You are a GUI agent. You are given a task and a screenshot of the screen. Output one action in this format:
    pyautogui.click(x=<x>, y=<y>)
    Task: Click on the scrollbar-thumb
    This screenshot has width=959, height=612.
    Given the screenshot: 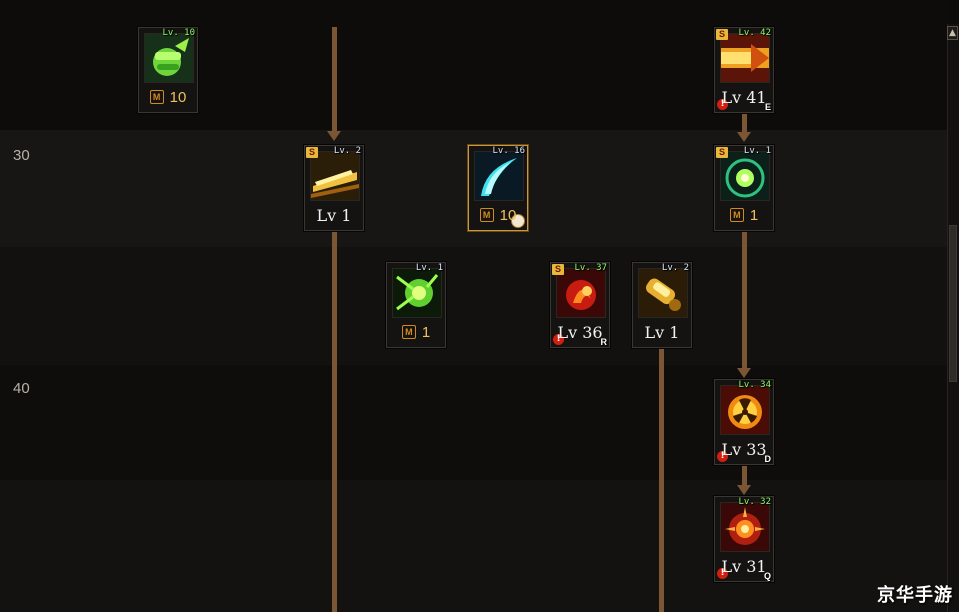 What is the action you would take?
    pyautogui.click(x=953, y=303)
    